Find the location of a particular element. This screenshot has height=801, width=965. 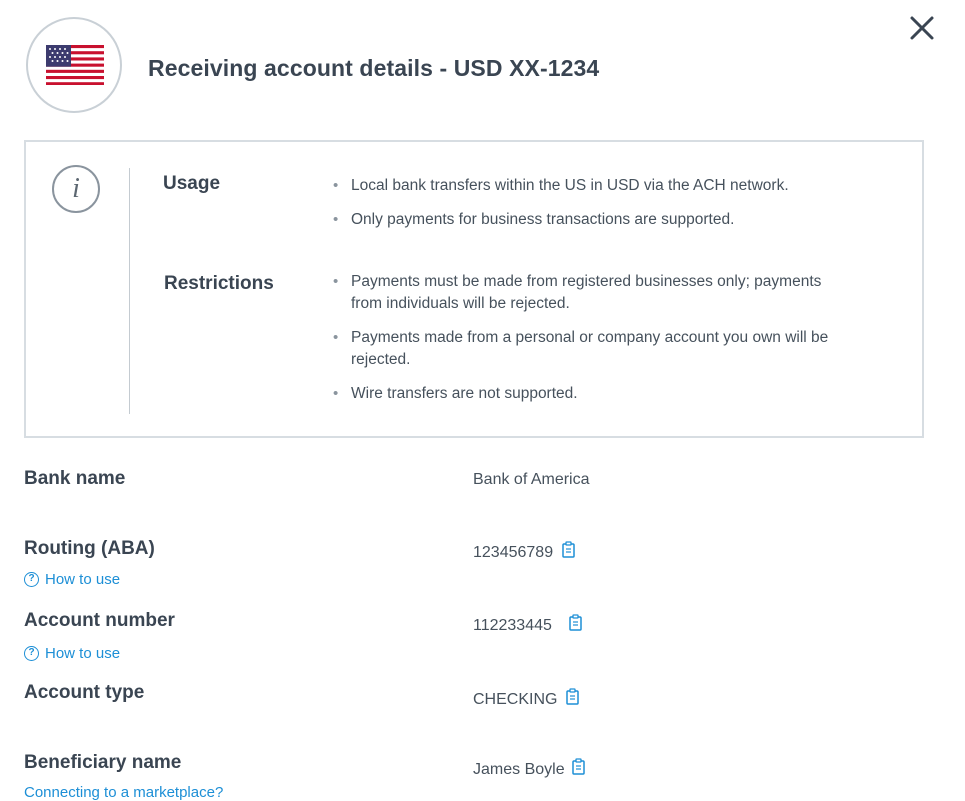

beneficiary-label: Beneficiary name is located at coordinates (103, 762).